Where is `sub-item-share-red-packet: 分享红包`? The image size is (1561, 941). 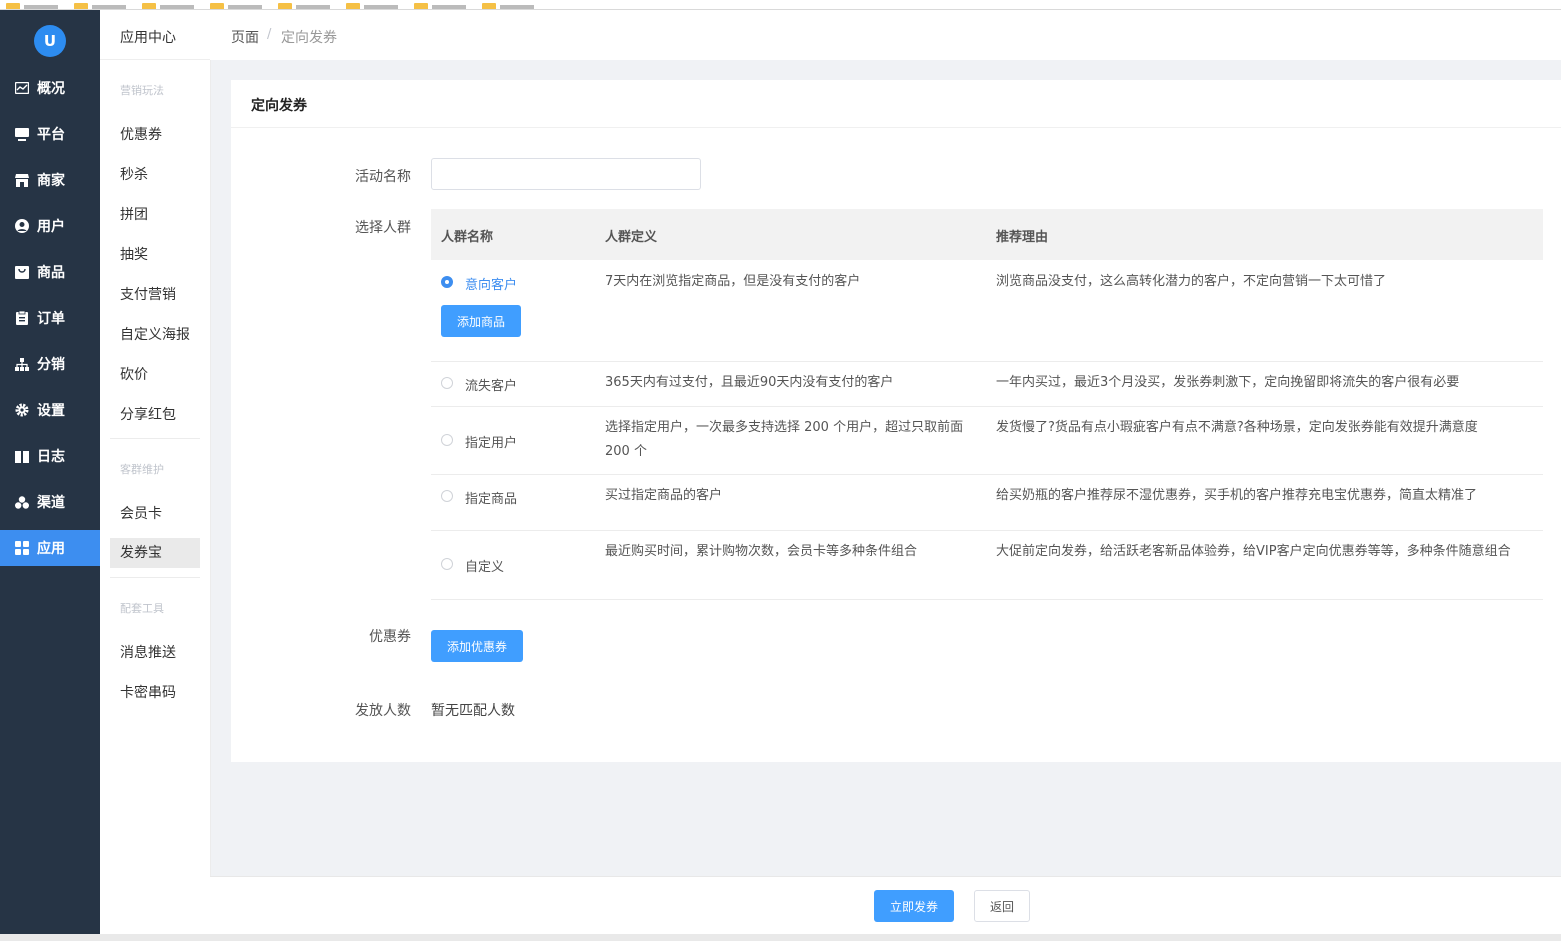
sub-item-share-red-packet: 分享红包 is located at coordinates (155, 415).